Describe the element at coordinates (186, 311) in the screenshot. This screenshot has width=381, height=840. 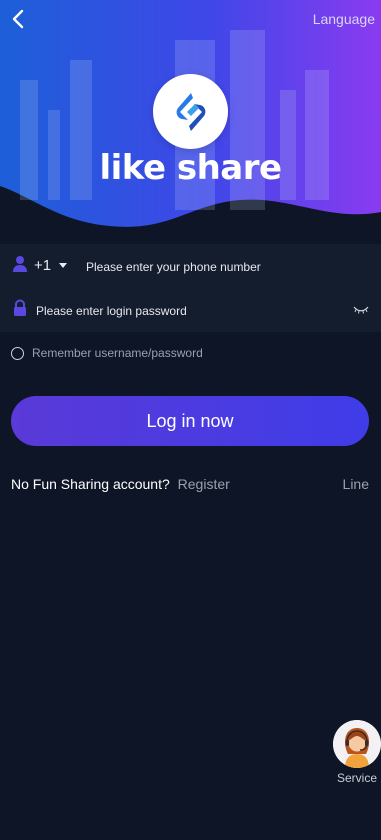
I see `password-input` at that location.